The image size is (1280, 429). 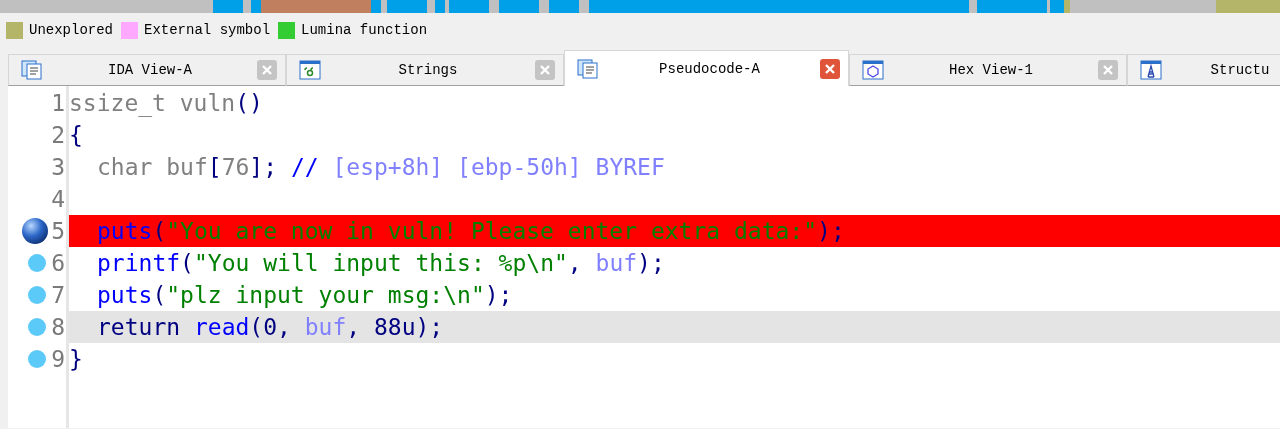 What do you see at coordinates (1151, 70) in the screenshot?
I see `structure-icon` at bounding box center [1151, 70].